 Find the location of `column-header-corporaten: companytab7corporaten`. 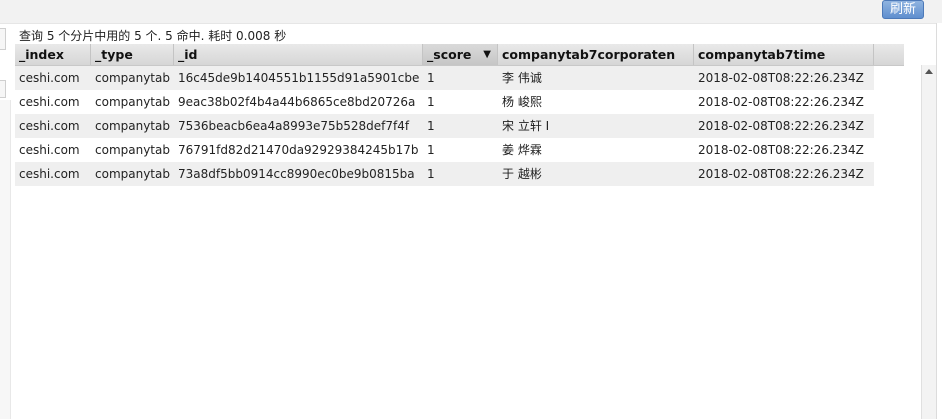

column-header-corporaten: companytab7corporaten is located at coordinates (596, 54).